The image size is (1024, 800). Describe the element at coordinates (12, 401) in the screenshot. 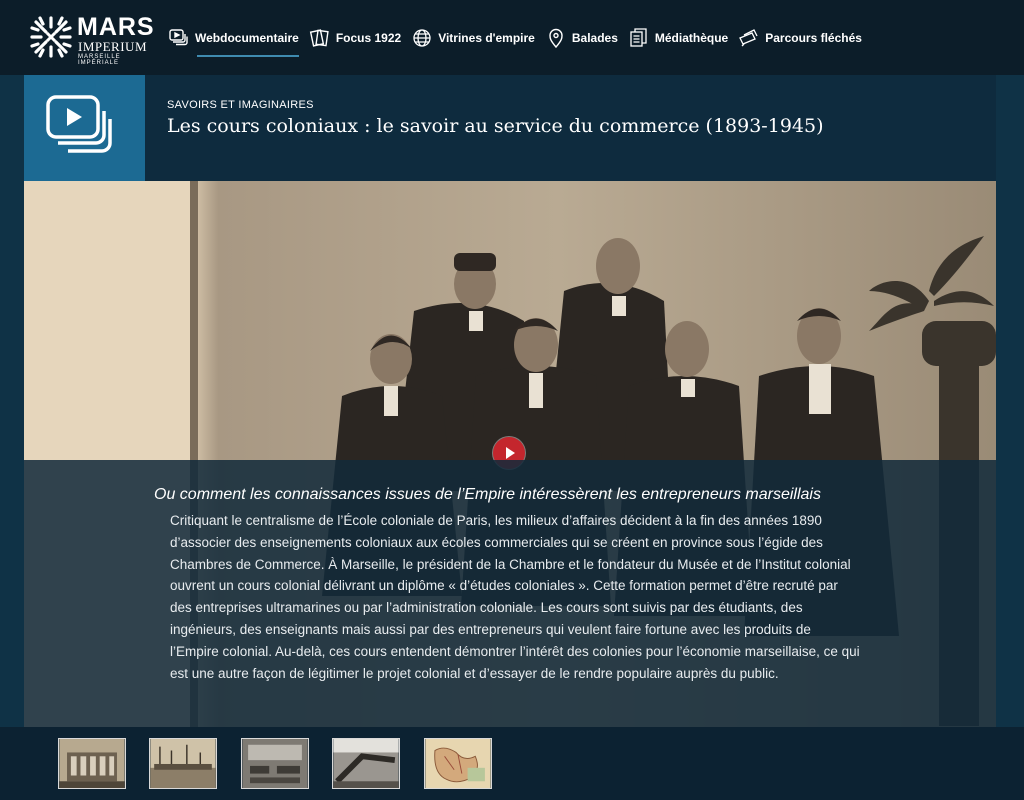

I see `left-side-band` at that location.